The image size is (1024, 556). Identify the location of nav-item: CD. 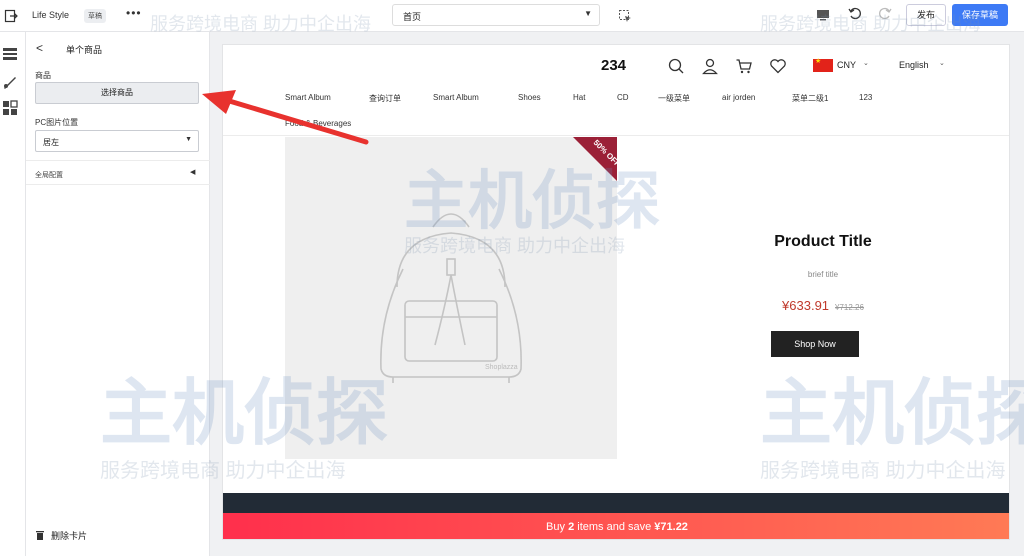
(623, 97).